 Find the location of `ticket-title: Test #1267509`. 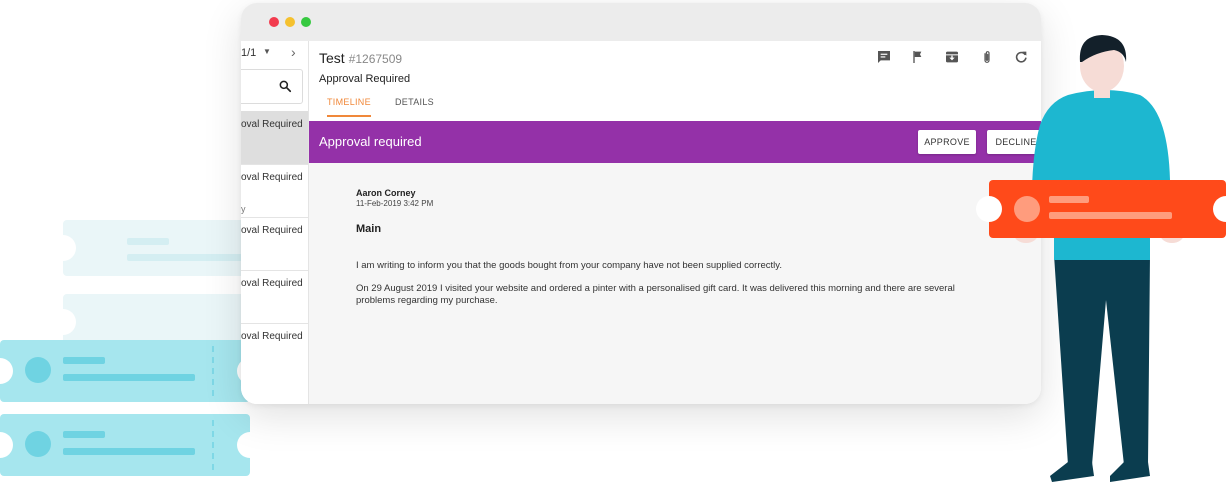

ticket-title: Test #1267509 is located at coordinates (360, 58).